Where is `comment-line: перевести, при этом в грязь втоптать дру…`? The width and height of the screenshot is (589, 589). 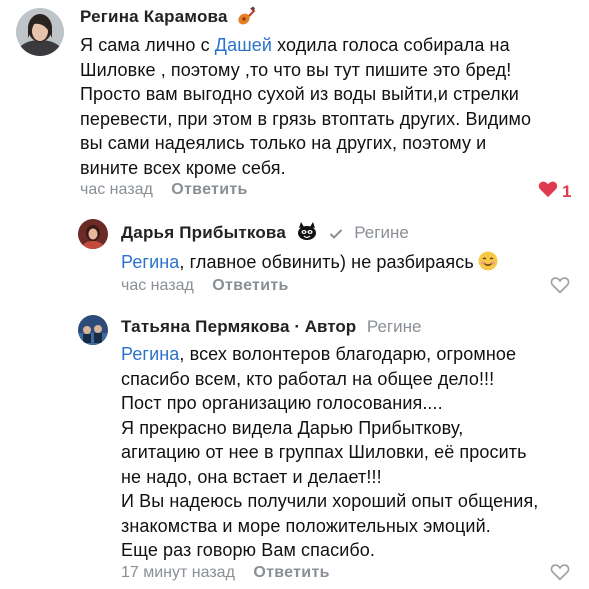
comment-line: перевести, при этом в грязь втоптать дру… is located at coordinates (306, 118).